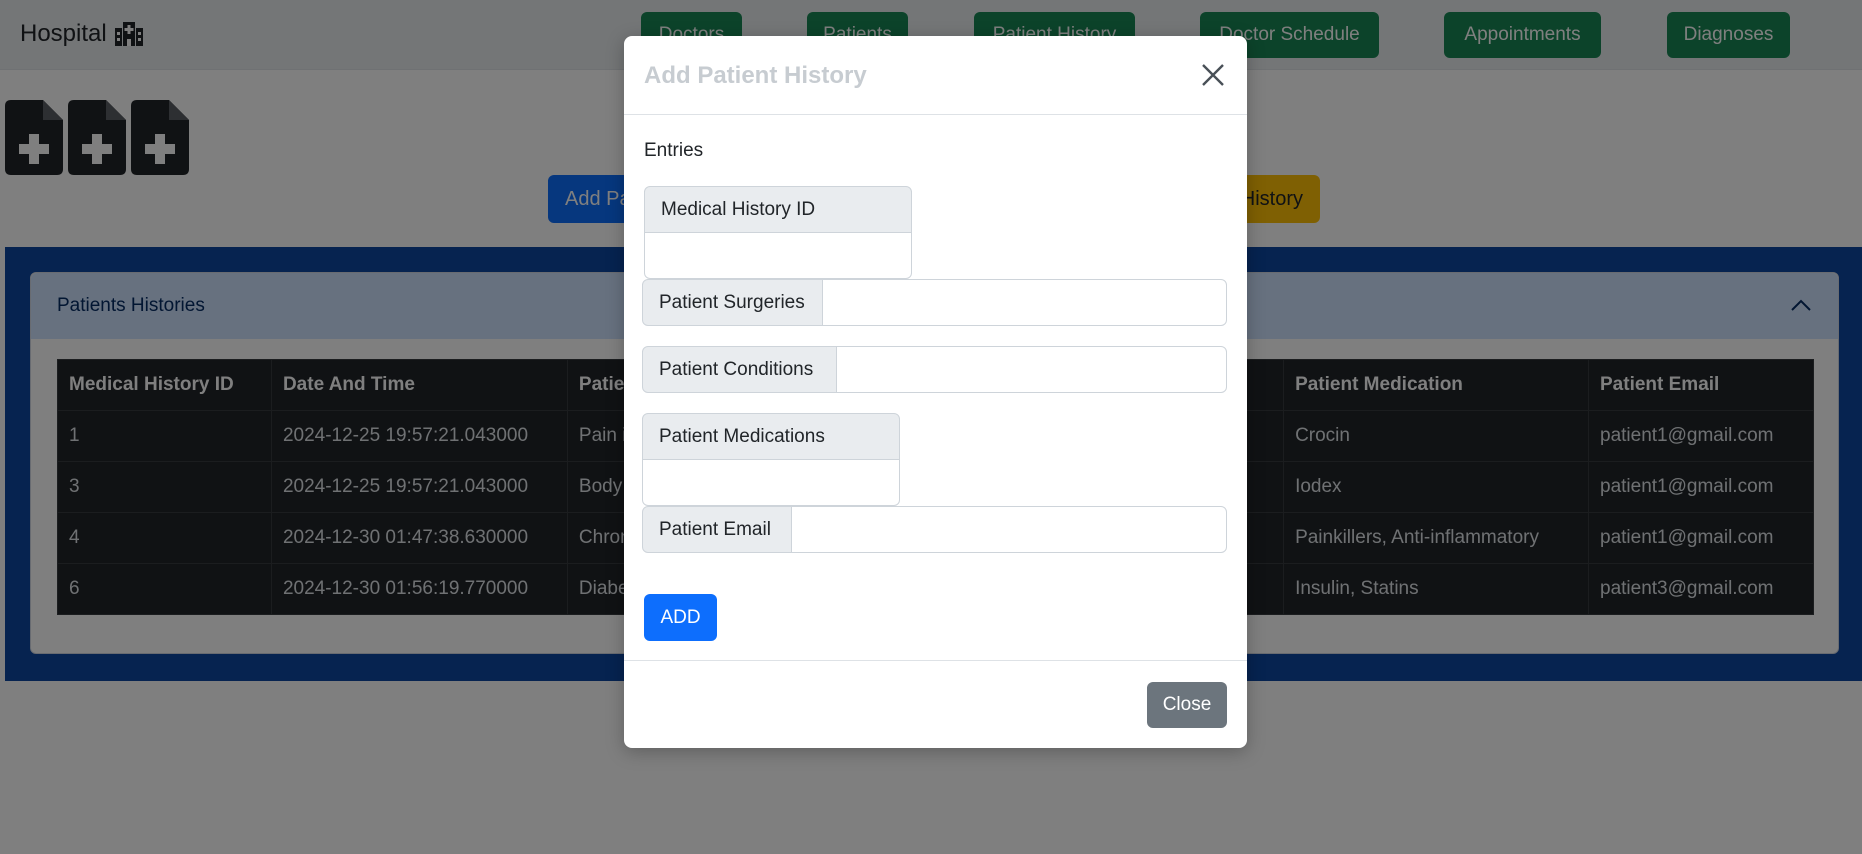 The image size is (1862, 854). I want to click on modal-footer: Close, so click(935, 704).